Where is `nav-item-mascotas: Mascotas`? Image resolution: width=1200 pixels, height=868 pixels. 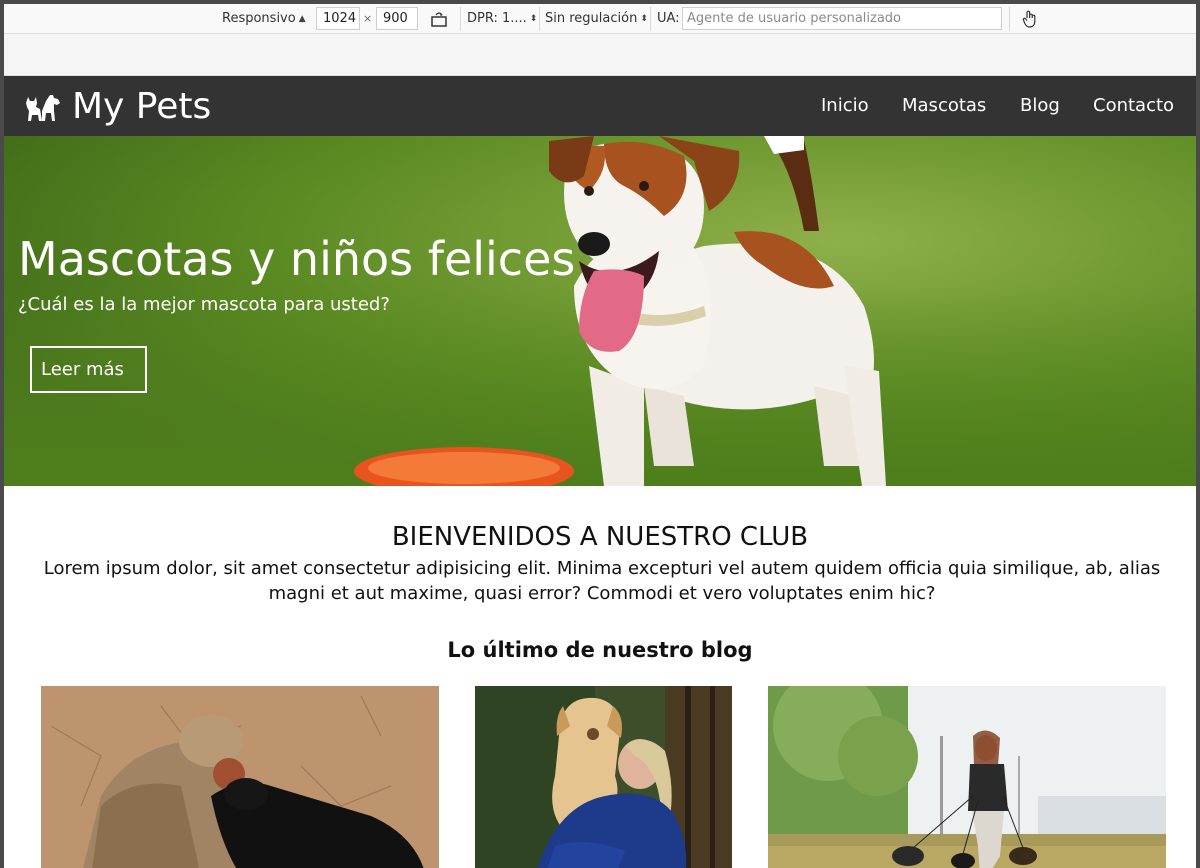
nav-item-mascotas: Mascotas is located at coordinates (944, 105).